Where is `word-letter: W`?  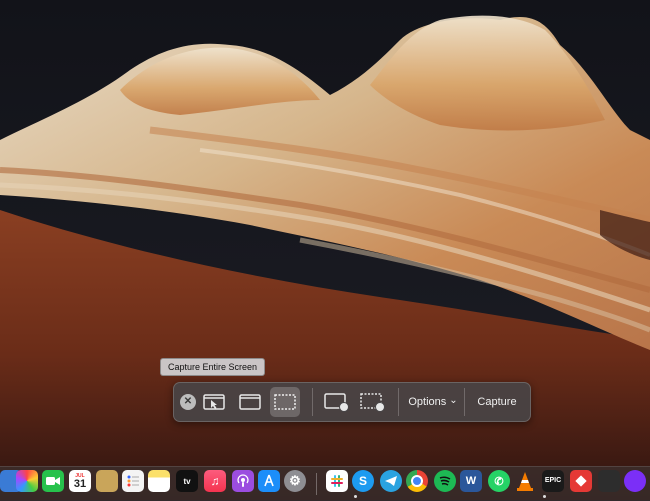 word-letter: W is located at coordinates (471, 481).